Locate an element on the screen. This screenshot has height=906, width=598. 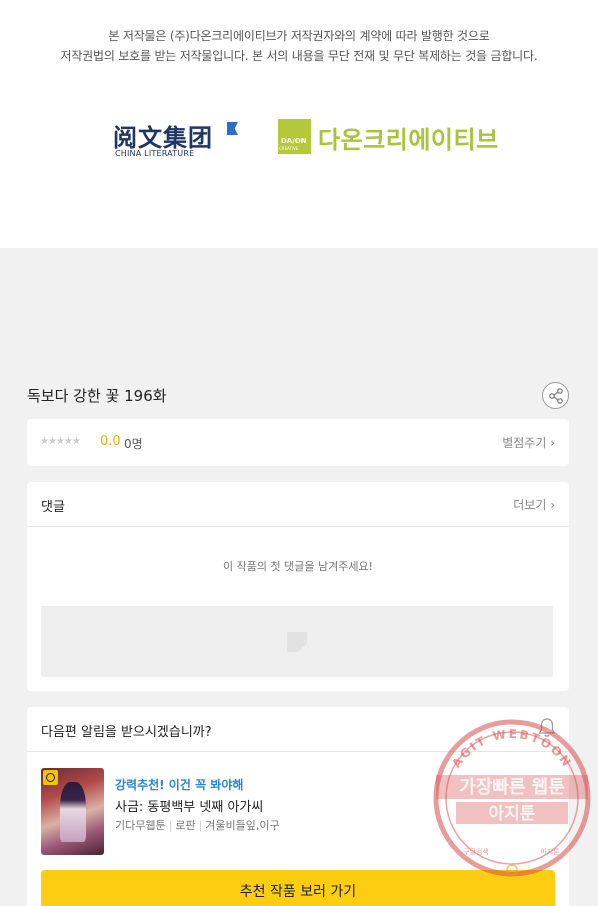
china-literature-logo: 阅文集团 CHINA LITERATURE is located at coordinates (178, 139).